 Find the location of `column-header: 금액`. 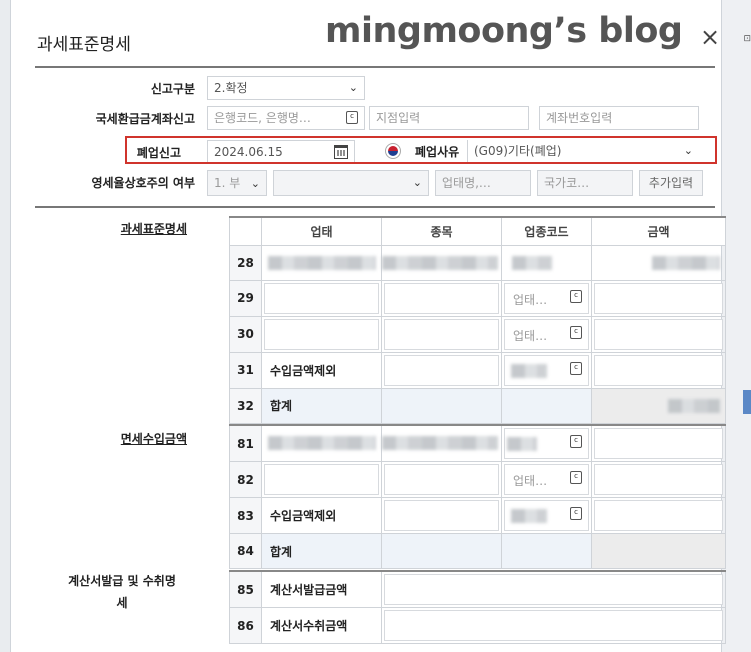

column-header: 금액 is located at coordinates (658, 231).